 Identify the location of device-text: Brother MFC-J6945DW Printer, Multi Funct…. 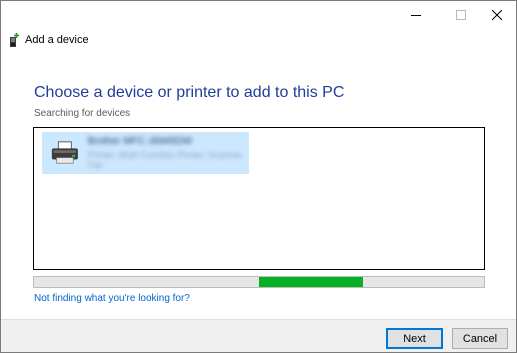
(168, 153).